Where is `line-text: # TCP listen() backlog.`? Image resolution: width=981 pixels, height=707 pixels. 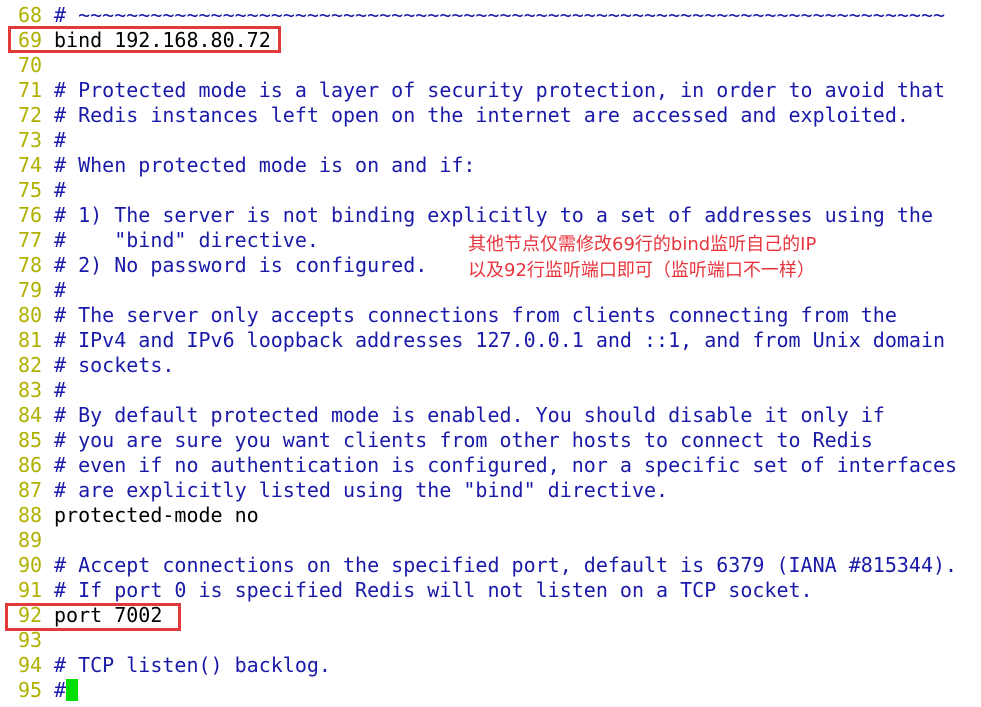
line-text: # TCP listen() backlog. is located at coordinates (192, 665).